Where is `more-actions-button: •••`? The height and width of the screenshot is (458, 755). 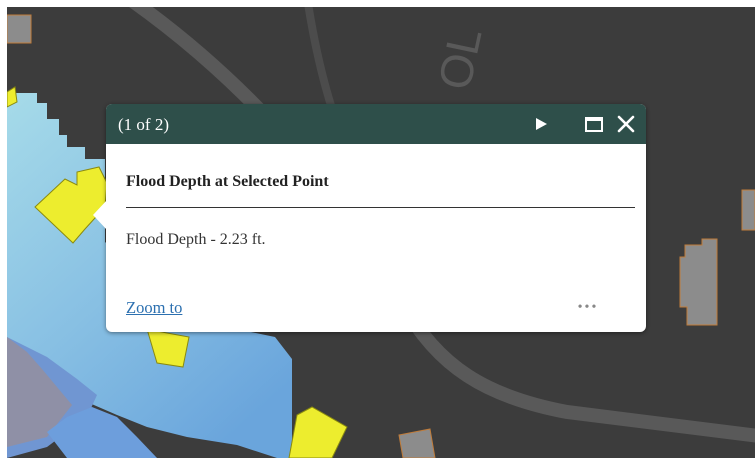
more-actions-button: ••• is located at coordinates (588, 308).